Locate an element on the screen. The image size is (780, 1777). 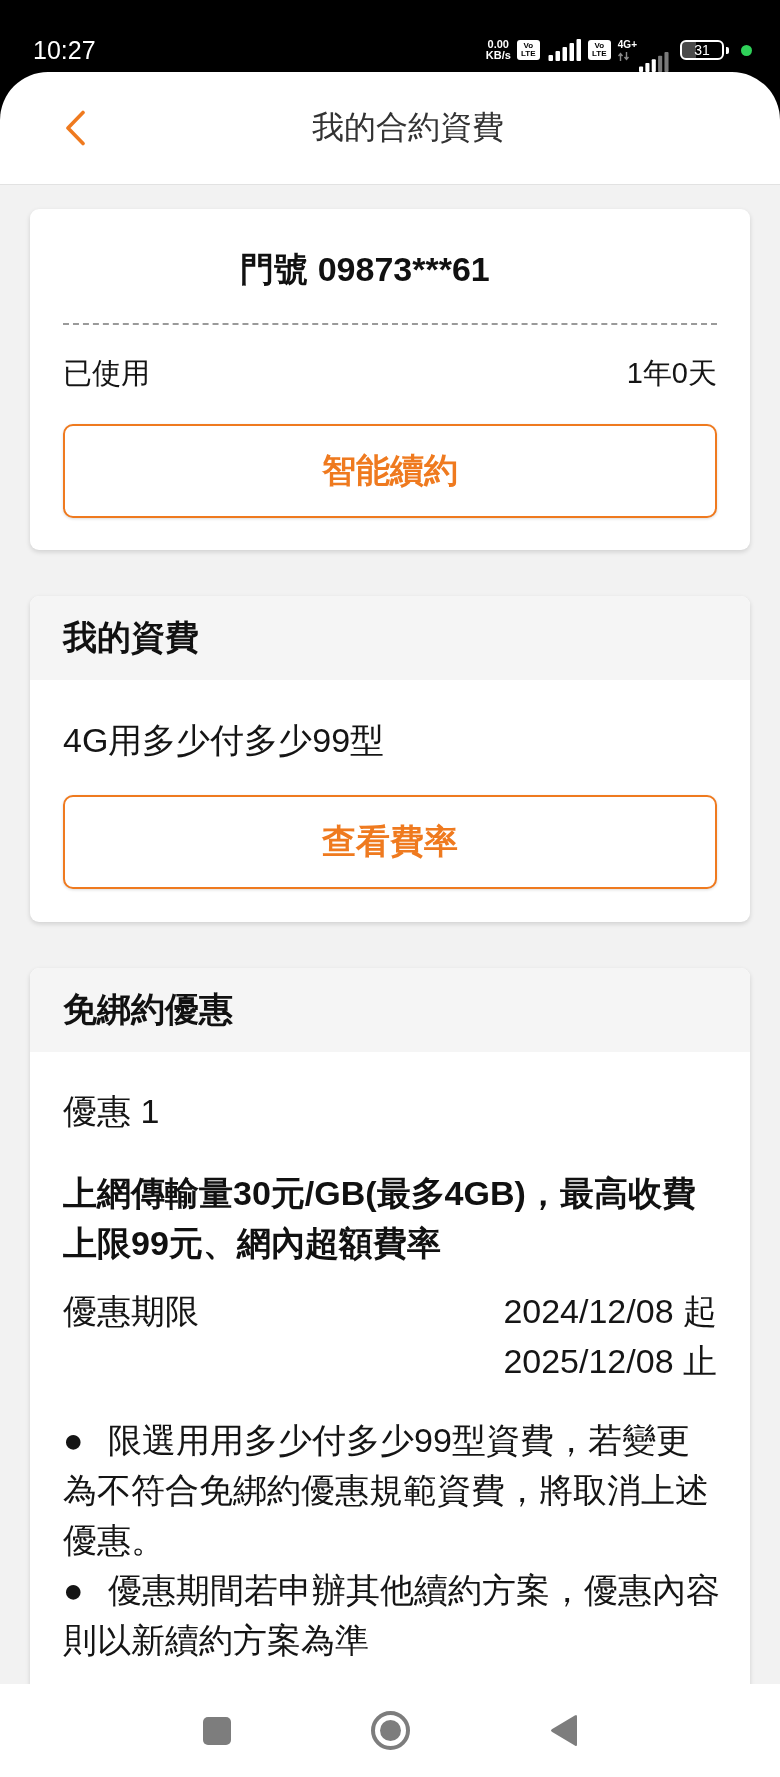
network-type-label: 4G+ is located at coordinates (627, 44).